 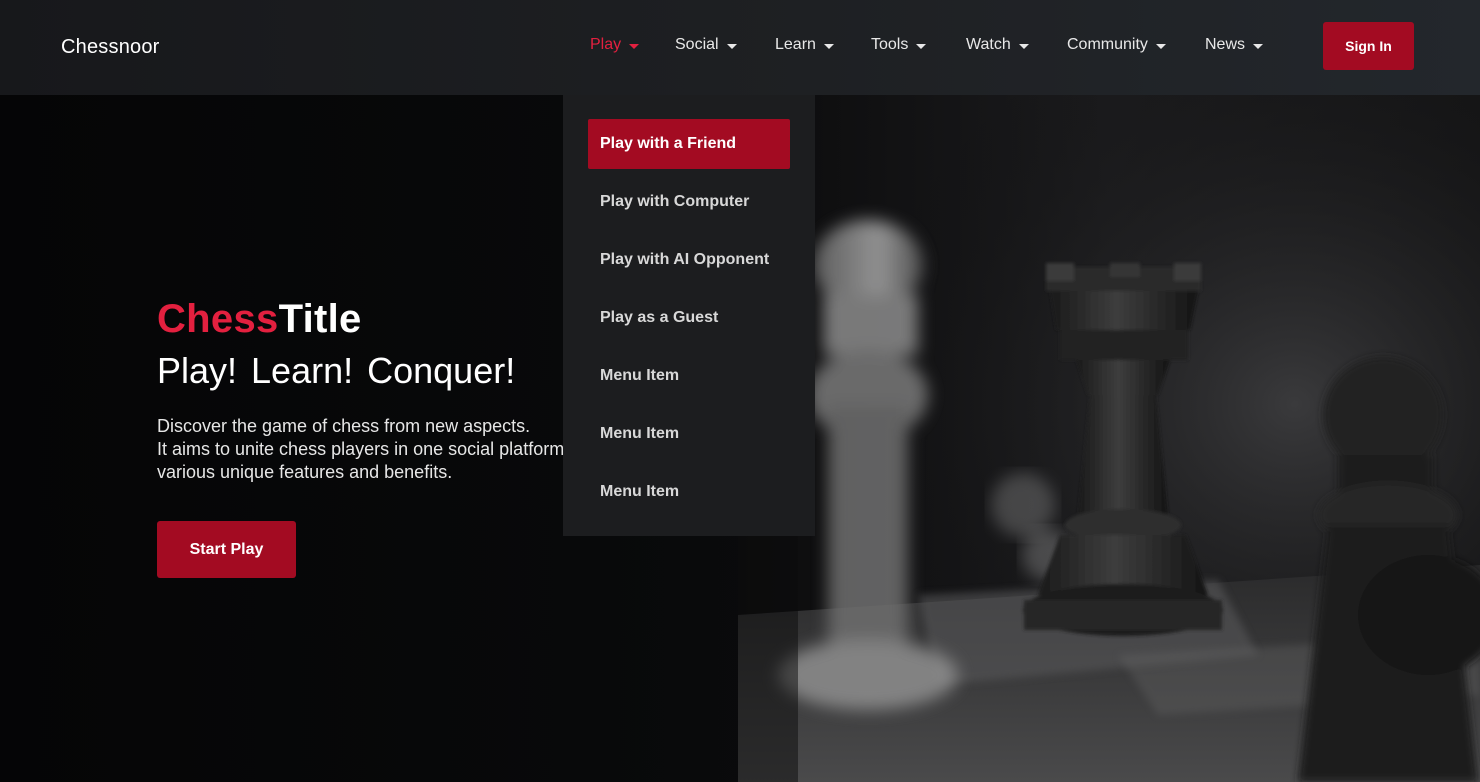 What do you see at coordinates (110, 47) in the screenshot?
I see `site-logo: Chessnoor` at bounding box center [110, 47].